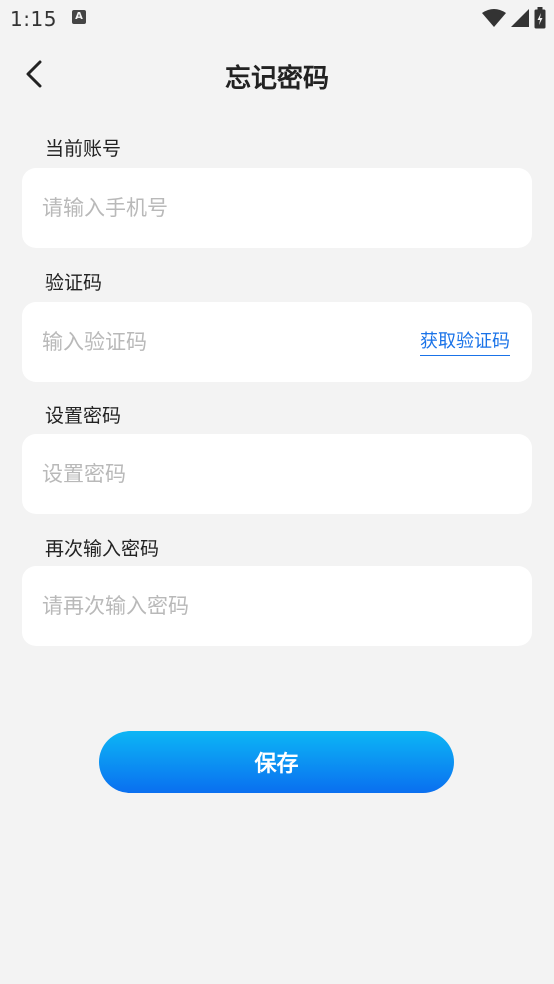  I want to click on account-label: 当前账号, so click(83, 149).